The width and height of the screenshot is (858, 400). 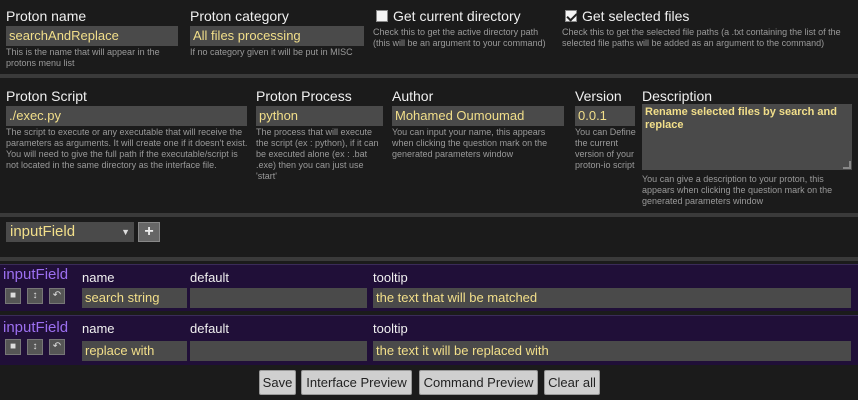 I want to click on add-param-button: +, so click(x=149, y=232).